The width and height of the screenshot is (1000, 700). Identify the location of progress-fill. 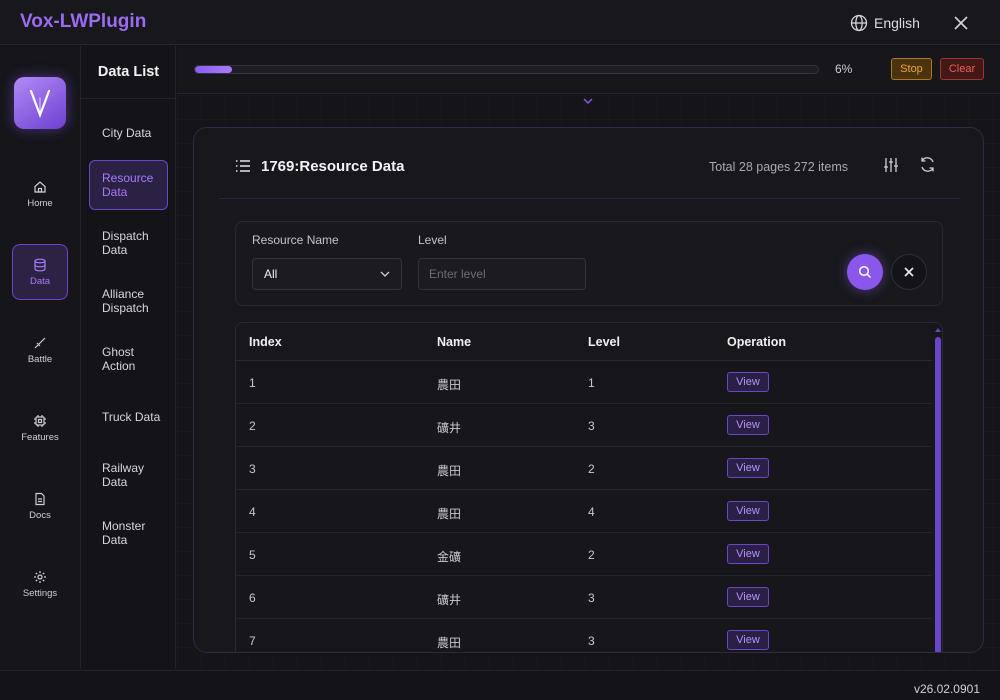
(214, 69).